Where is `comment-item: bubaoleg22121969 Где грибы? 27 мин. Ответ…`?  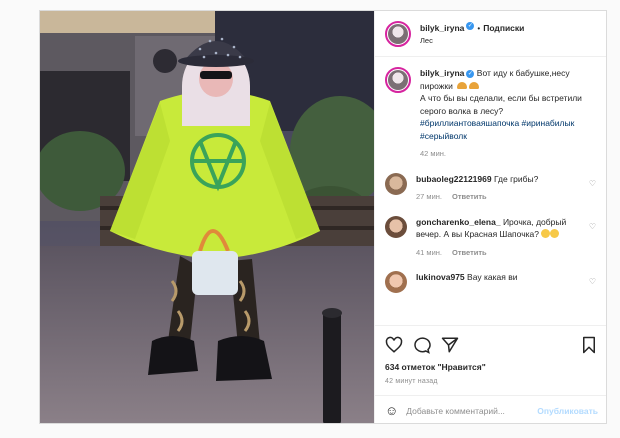
comment-item: bubaoleg22121969 Где грибы? 27 мин. Ответ… is located at coordinates (491, 188).